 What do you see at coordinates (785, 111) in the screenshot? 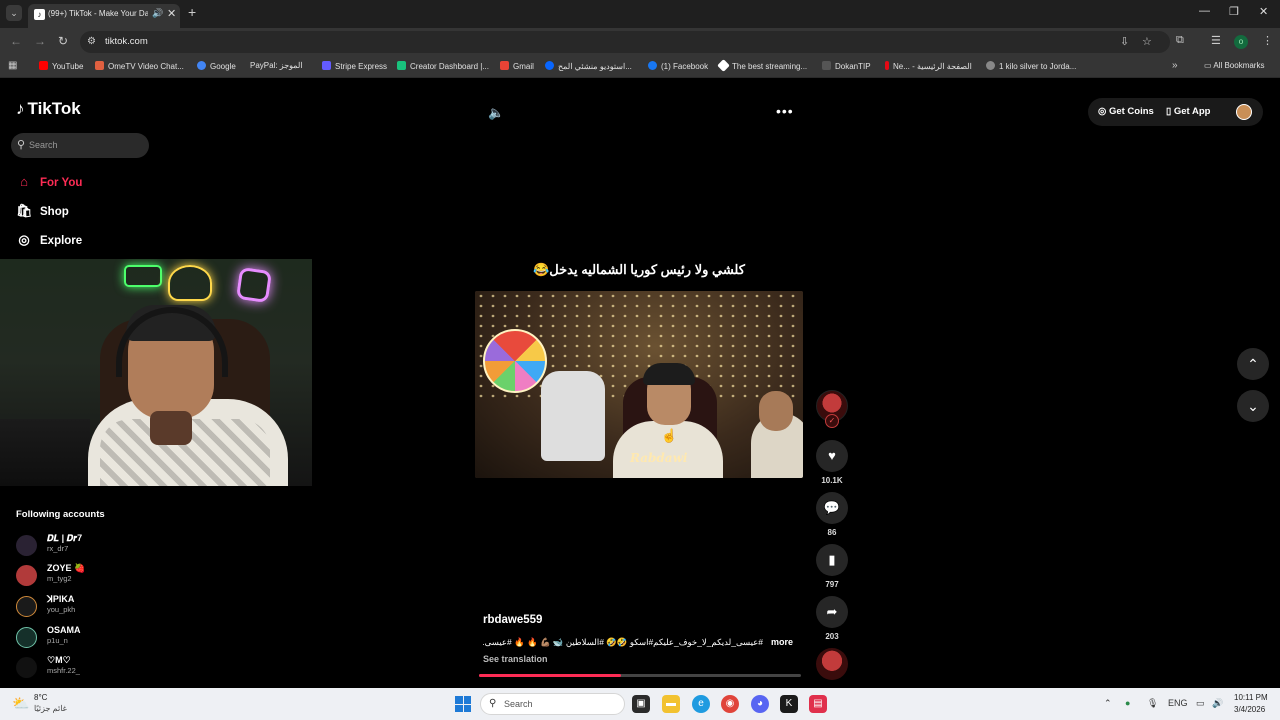
I see `more-options-icon: •••` at bounding box center [785, 111].